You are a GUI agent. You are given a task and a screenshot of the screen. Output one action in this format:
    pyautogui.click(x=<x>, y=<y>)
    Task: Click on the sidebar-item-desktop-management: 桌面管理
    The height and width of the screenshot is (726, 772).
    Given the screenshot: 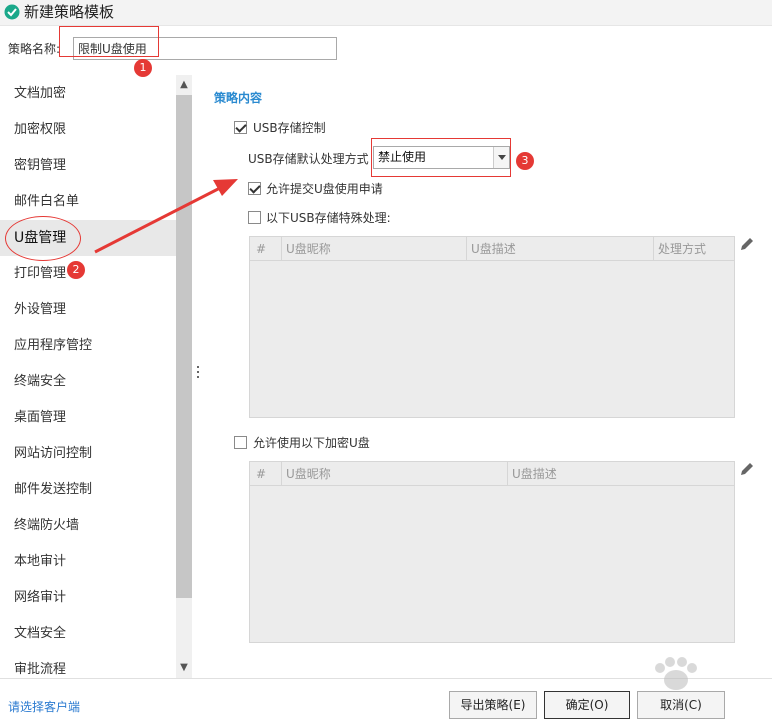 What is the action you would take?
    pyautogui.click(x=88, y=418)
    